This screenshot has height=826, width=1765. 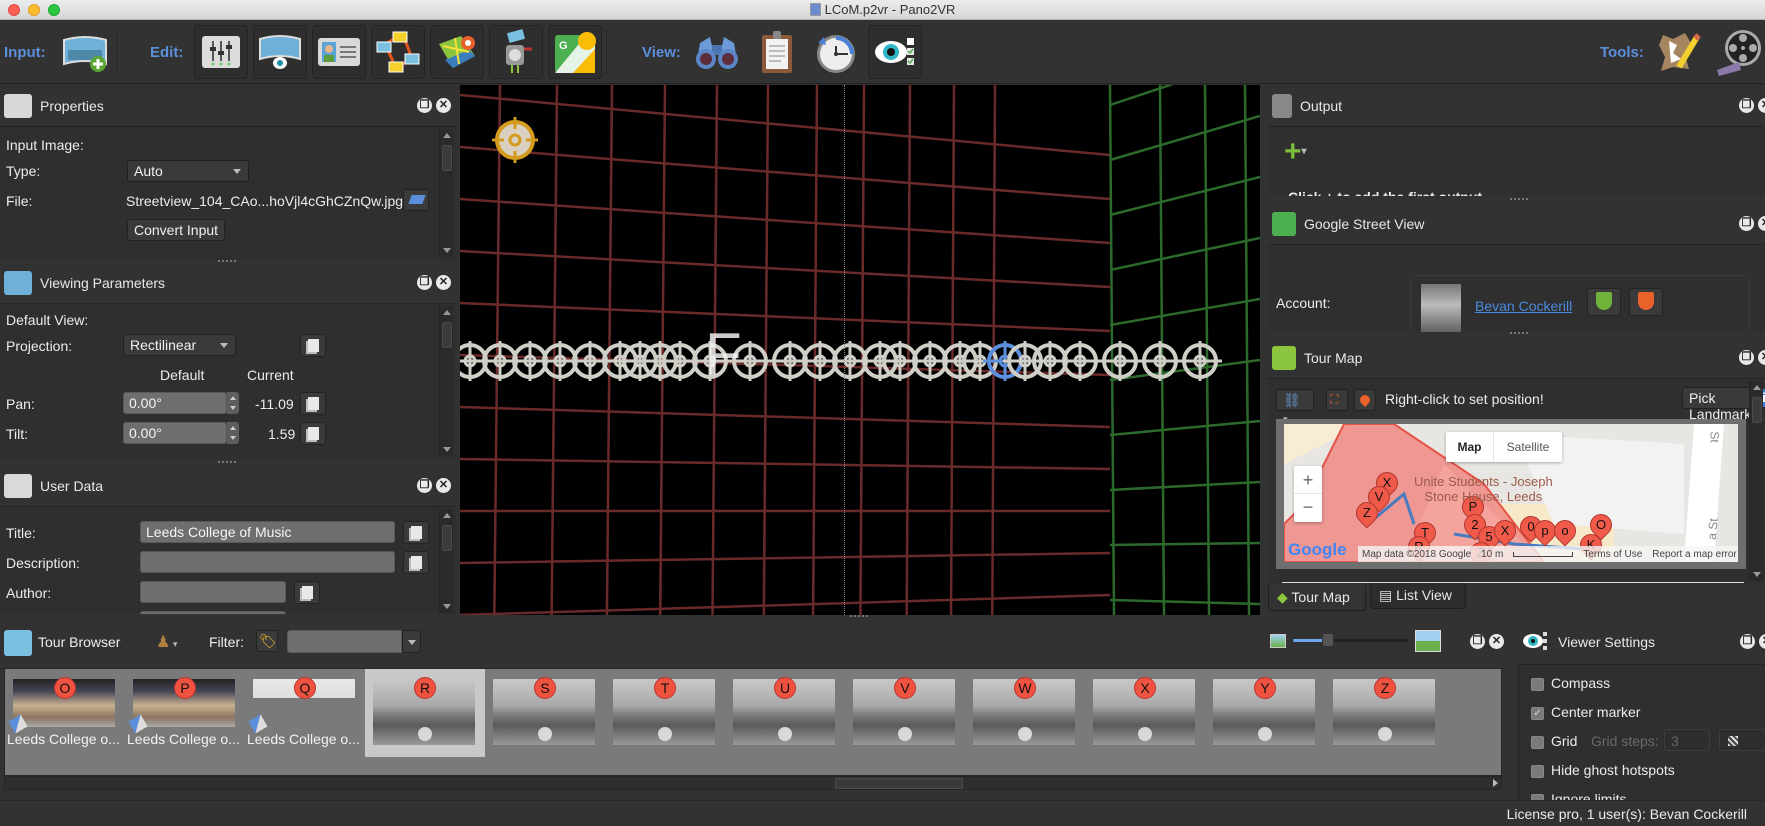 What do you see at coordinates (411, 641) in the screenshot?
I see `filter-dropdown-button` at bounding box center [411, 641].